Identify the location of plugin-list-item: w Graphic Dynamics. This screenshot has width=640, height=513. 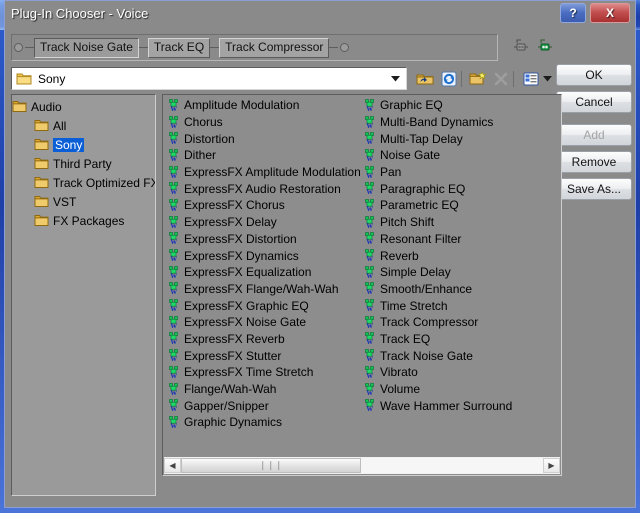
(261, 422).